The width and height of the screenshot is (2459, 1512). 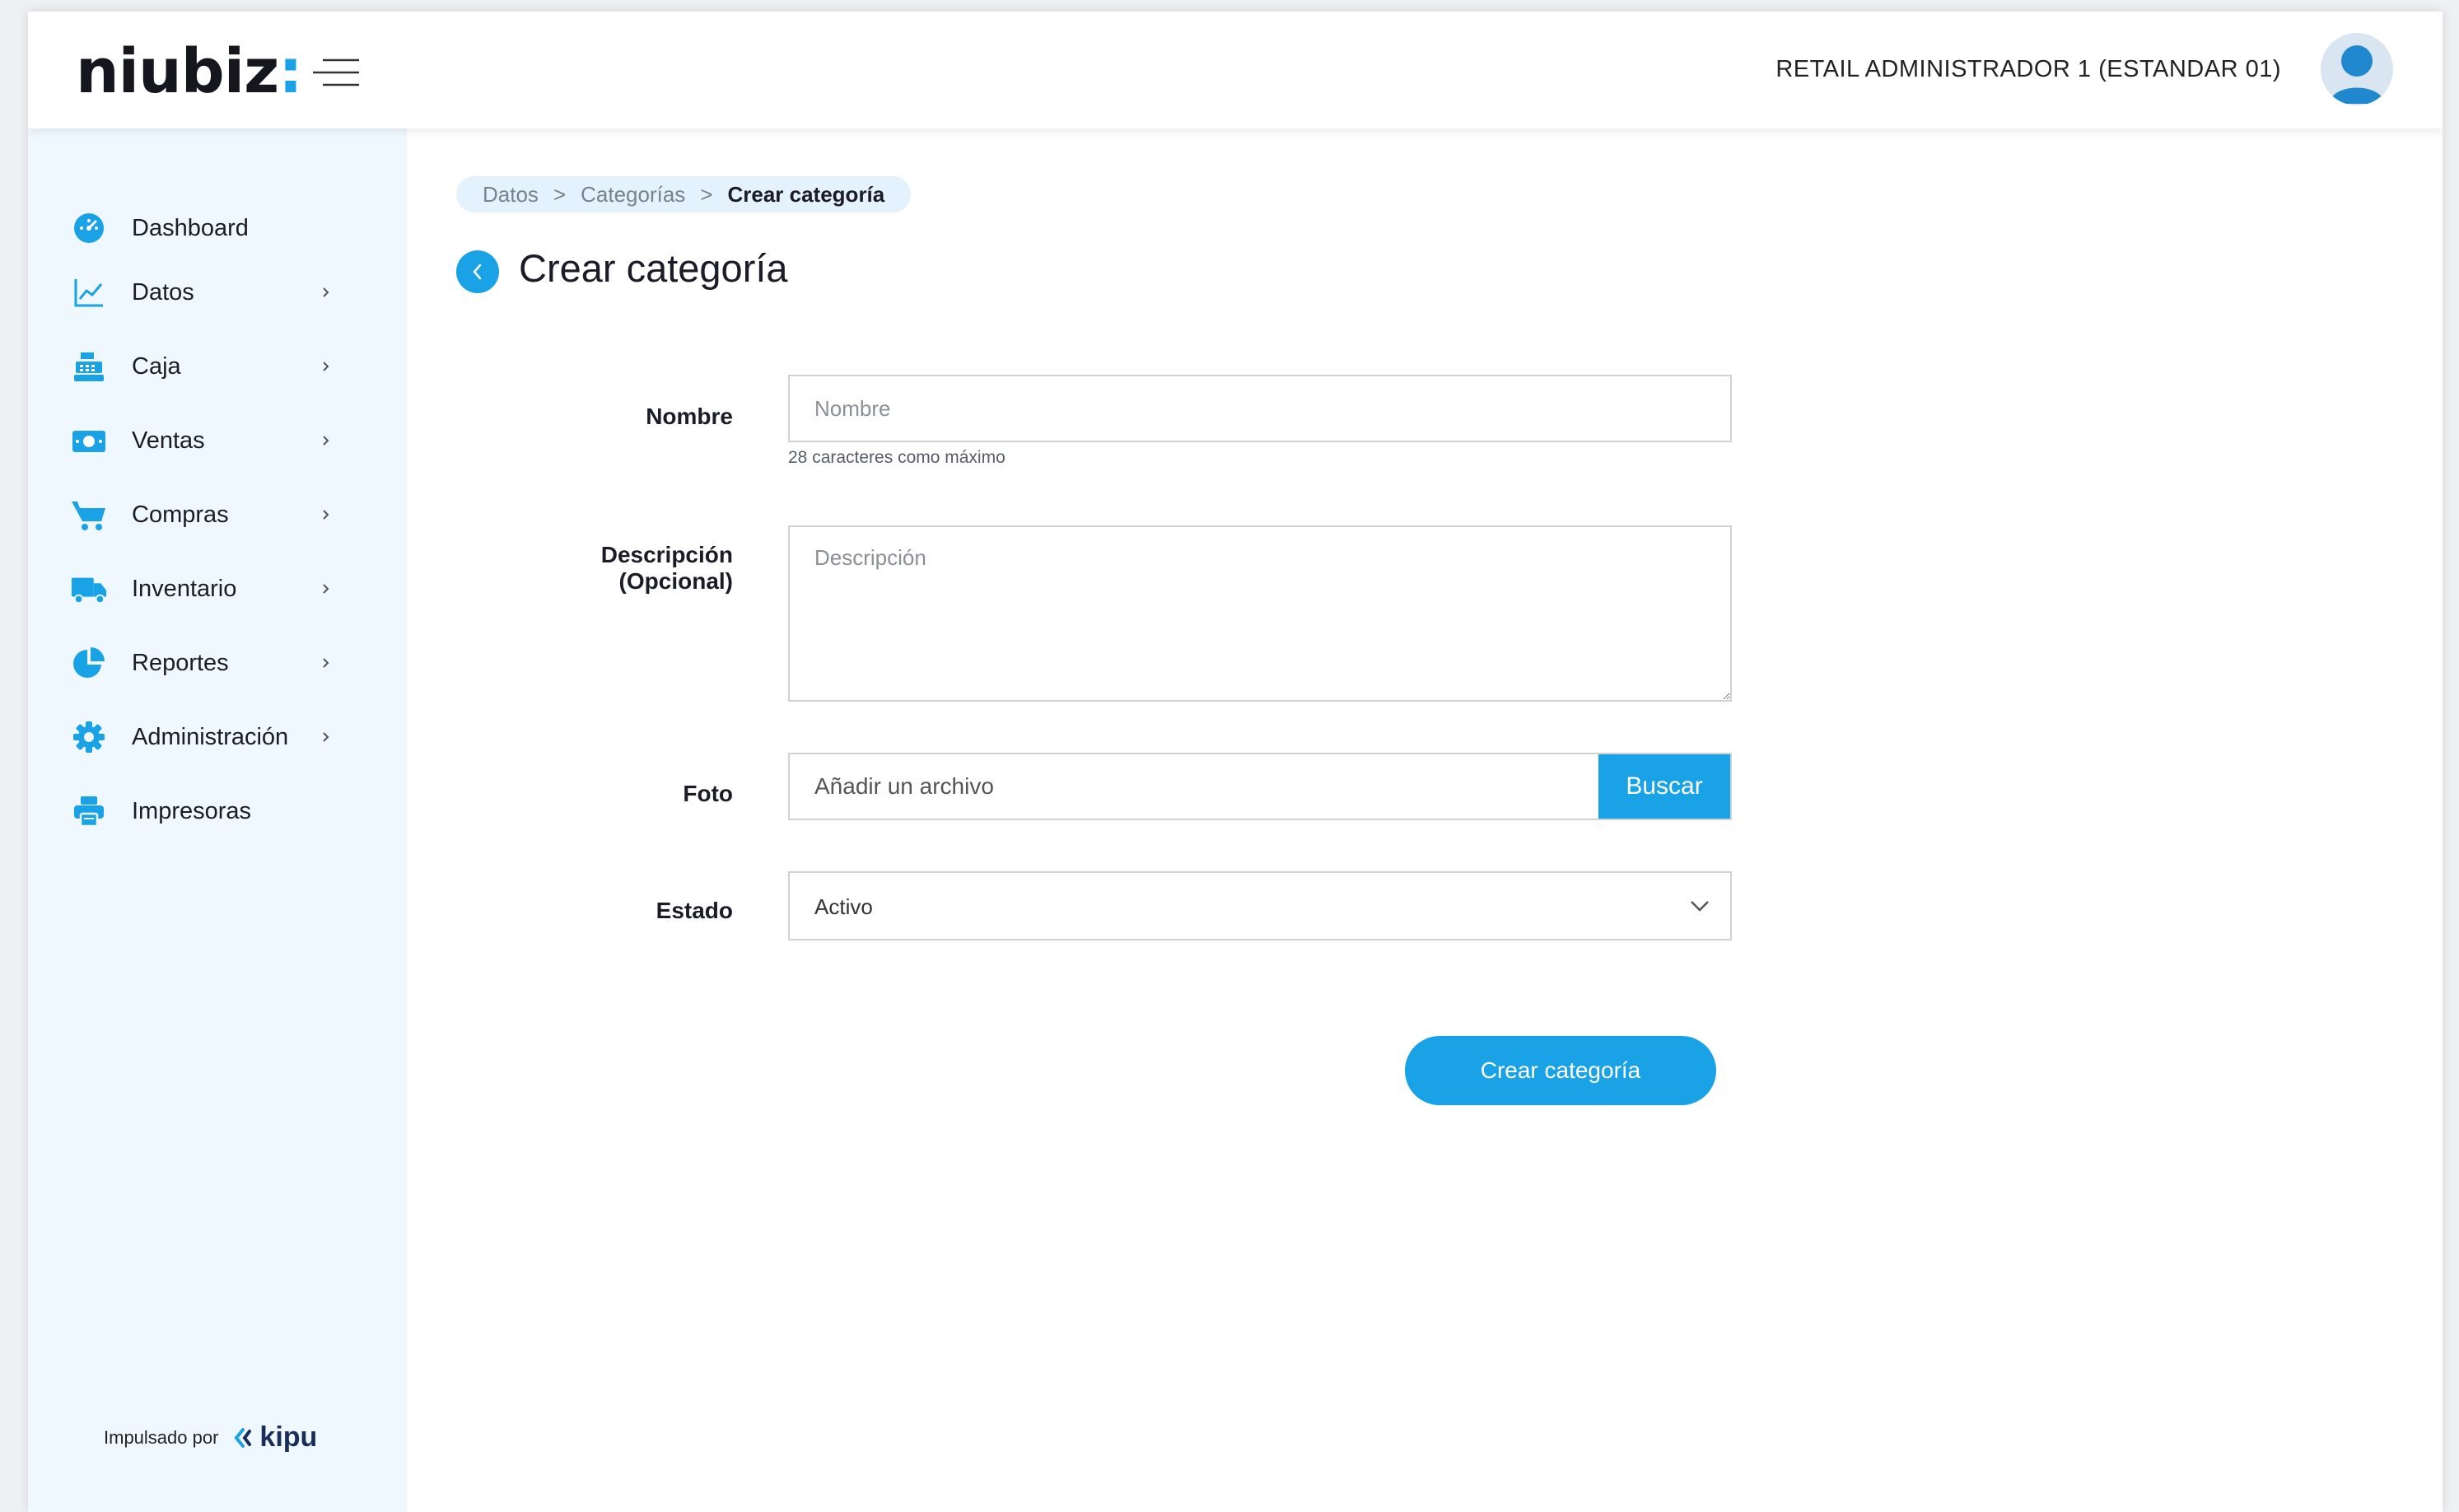 What do you see at coordinates (181, 662) in the screenshot?
I see `sidebar-item-label: Reportes` at bounding box center [181, 662].